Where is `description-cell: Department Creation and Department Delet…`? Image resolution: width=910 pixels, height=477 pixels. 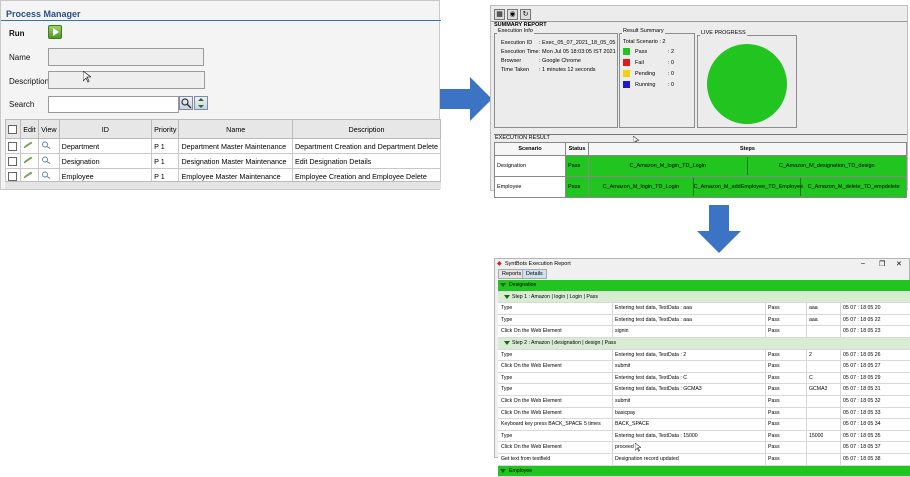 description-cell: Department Creation and Department Delet… is located at coordinates (366, 146).